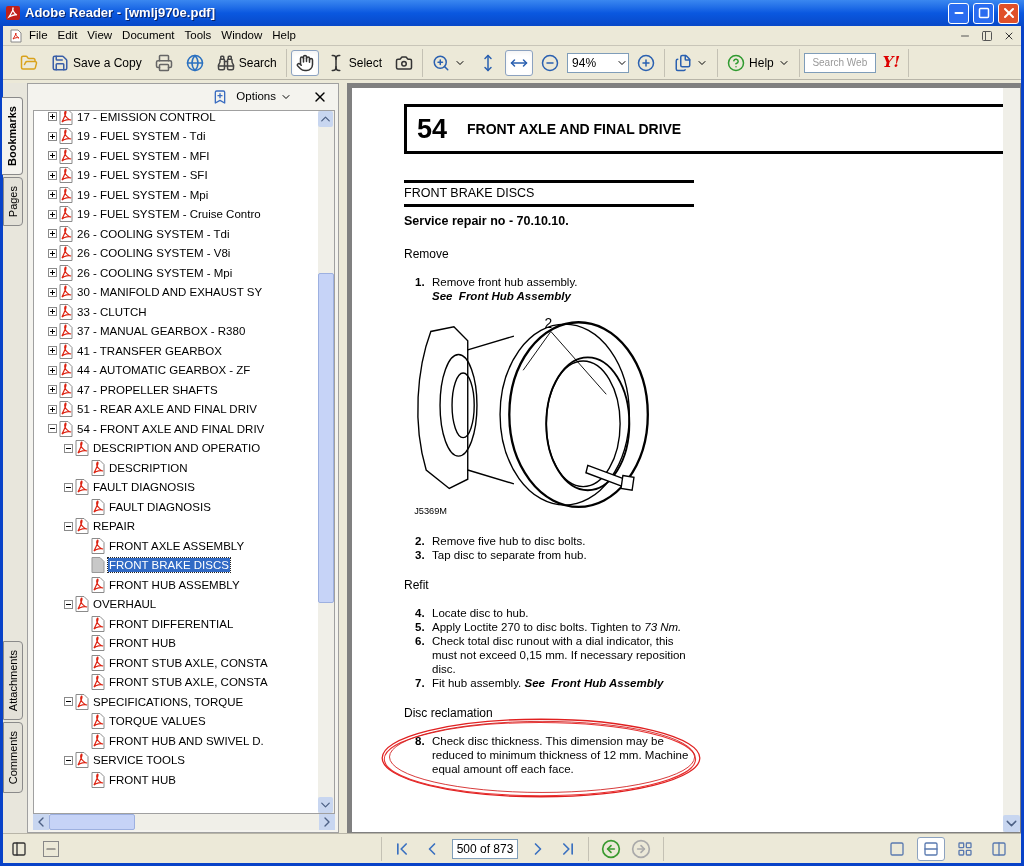  I want to click on yahoo-logo: Y!, so click(891, 62).